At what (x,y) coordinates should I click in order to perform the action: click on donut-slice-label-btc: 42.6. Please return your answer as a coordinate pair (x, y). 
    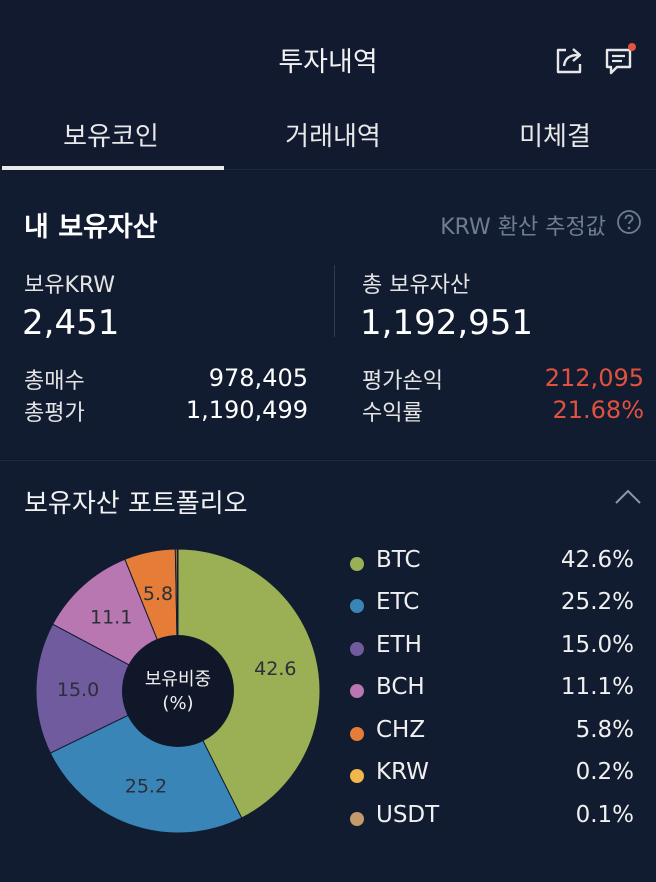
    Looking at the image, I should click on (275, 669).